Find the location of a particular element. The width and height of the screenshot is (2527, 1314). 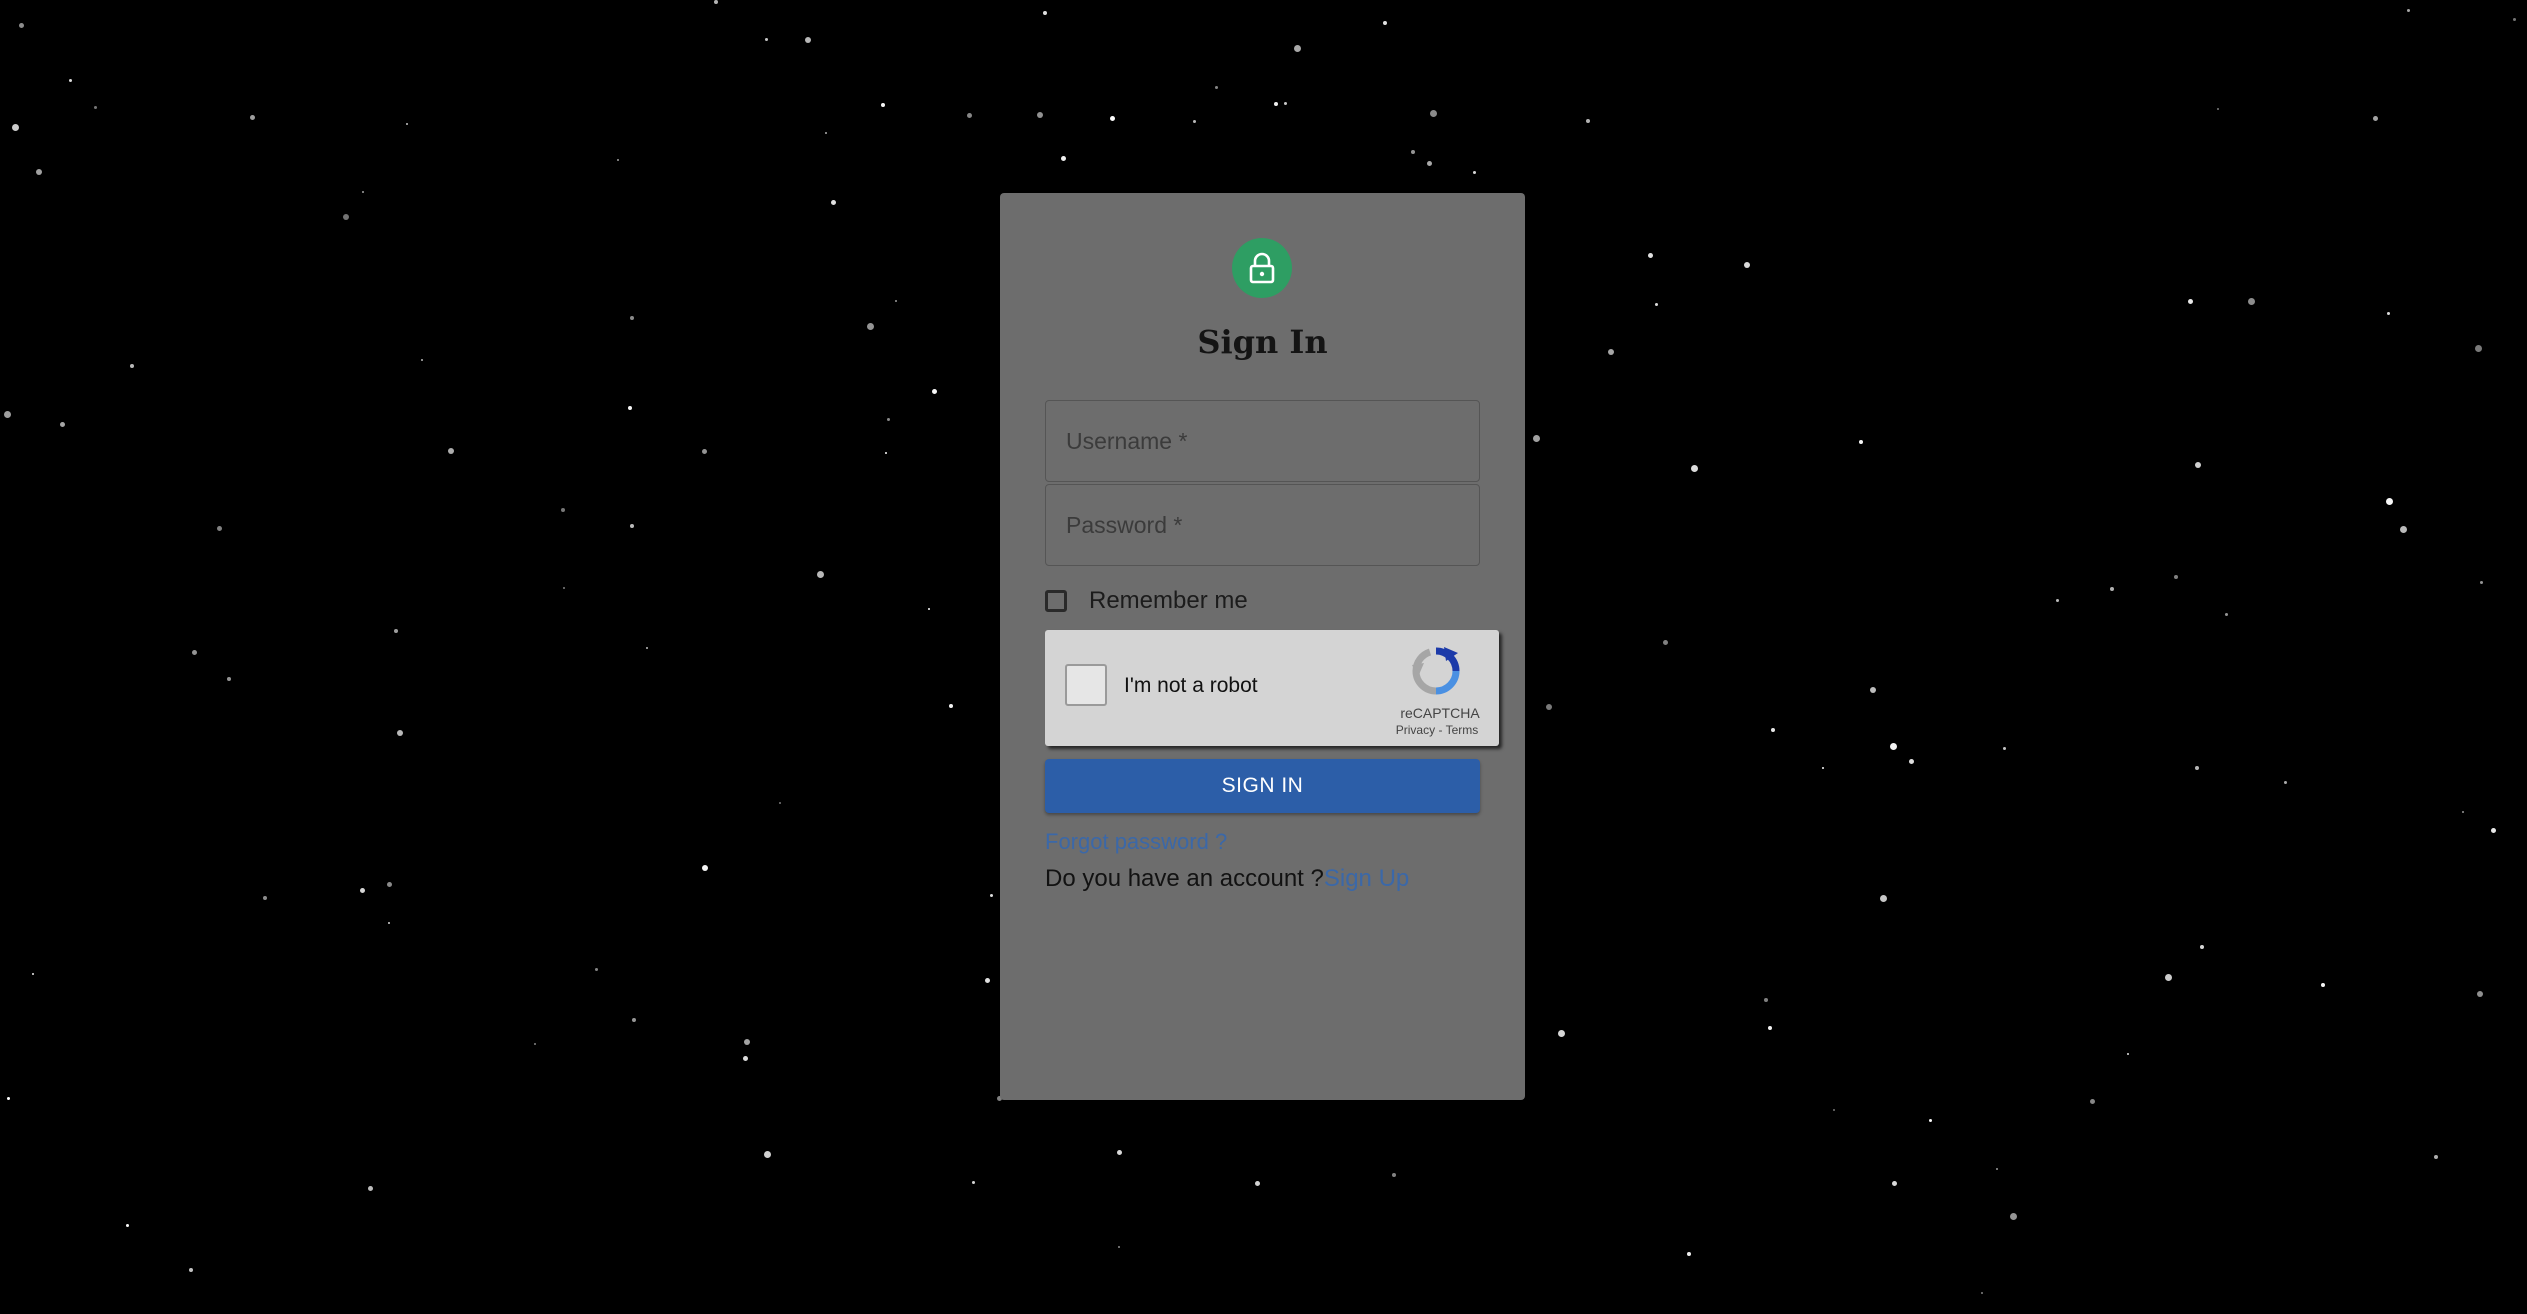

recaptcha-privacy-link: Privacy is located at coordinates (1415, 730).